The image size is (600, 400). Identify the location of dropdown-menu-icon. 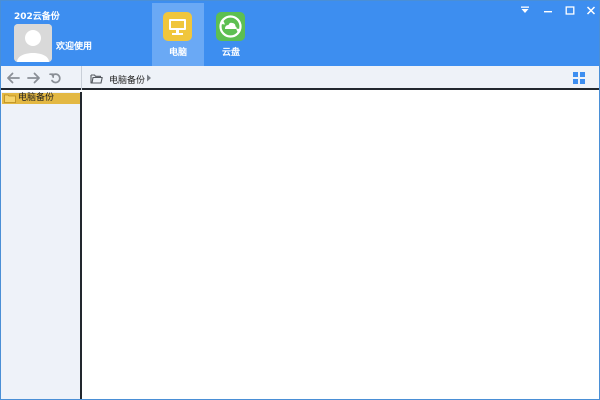
(525, 9).